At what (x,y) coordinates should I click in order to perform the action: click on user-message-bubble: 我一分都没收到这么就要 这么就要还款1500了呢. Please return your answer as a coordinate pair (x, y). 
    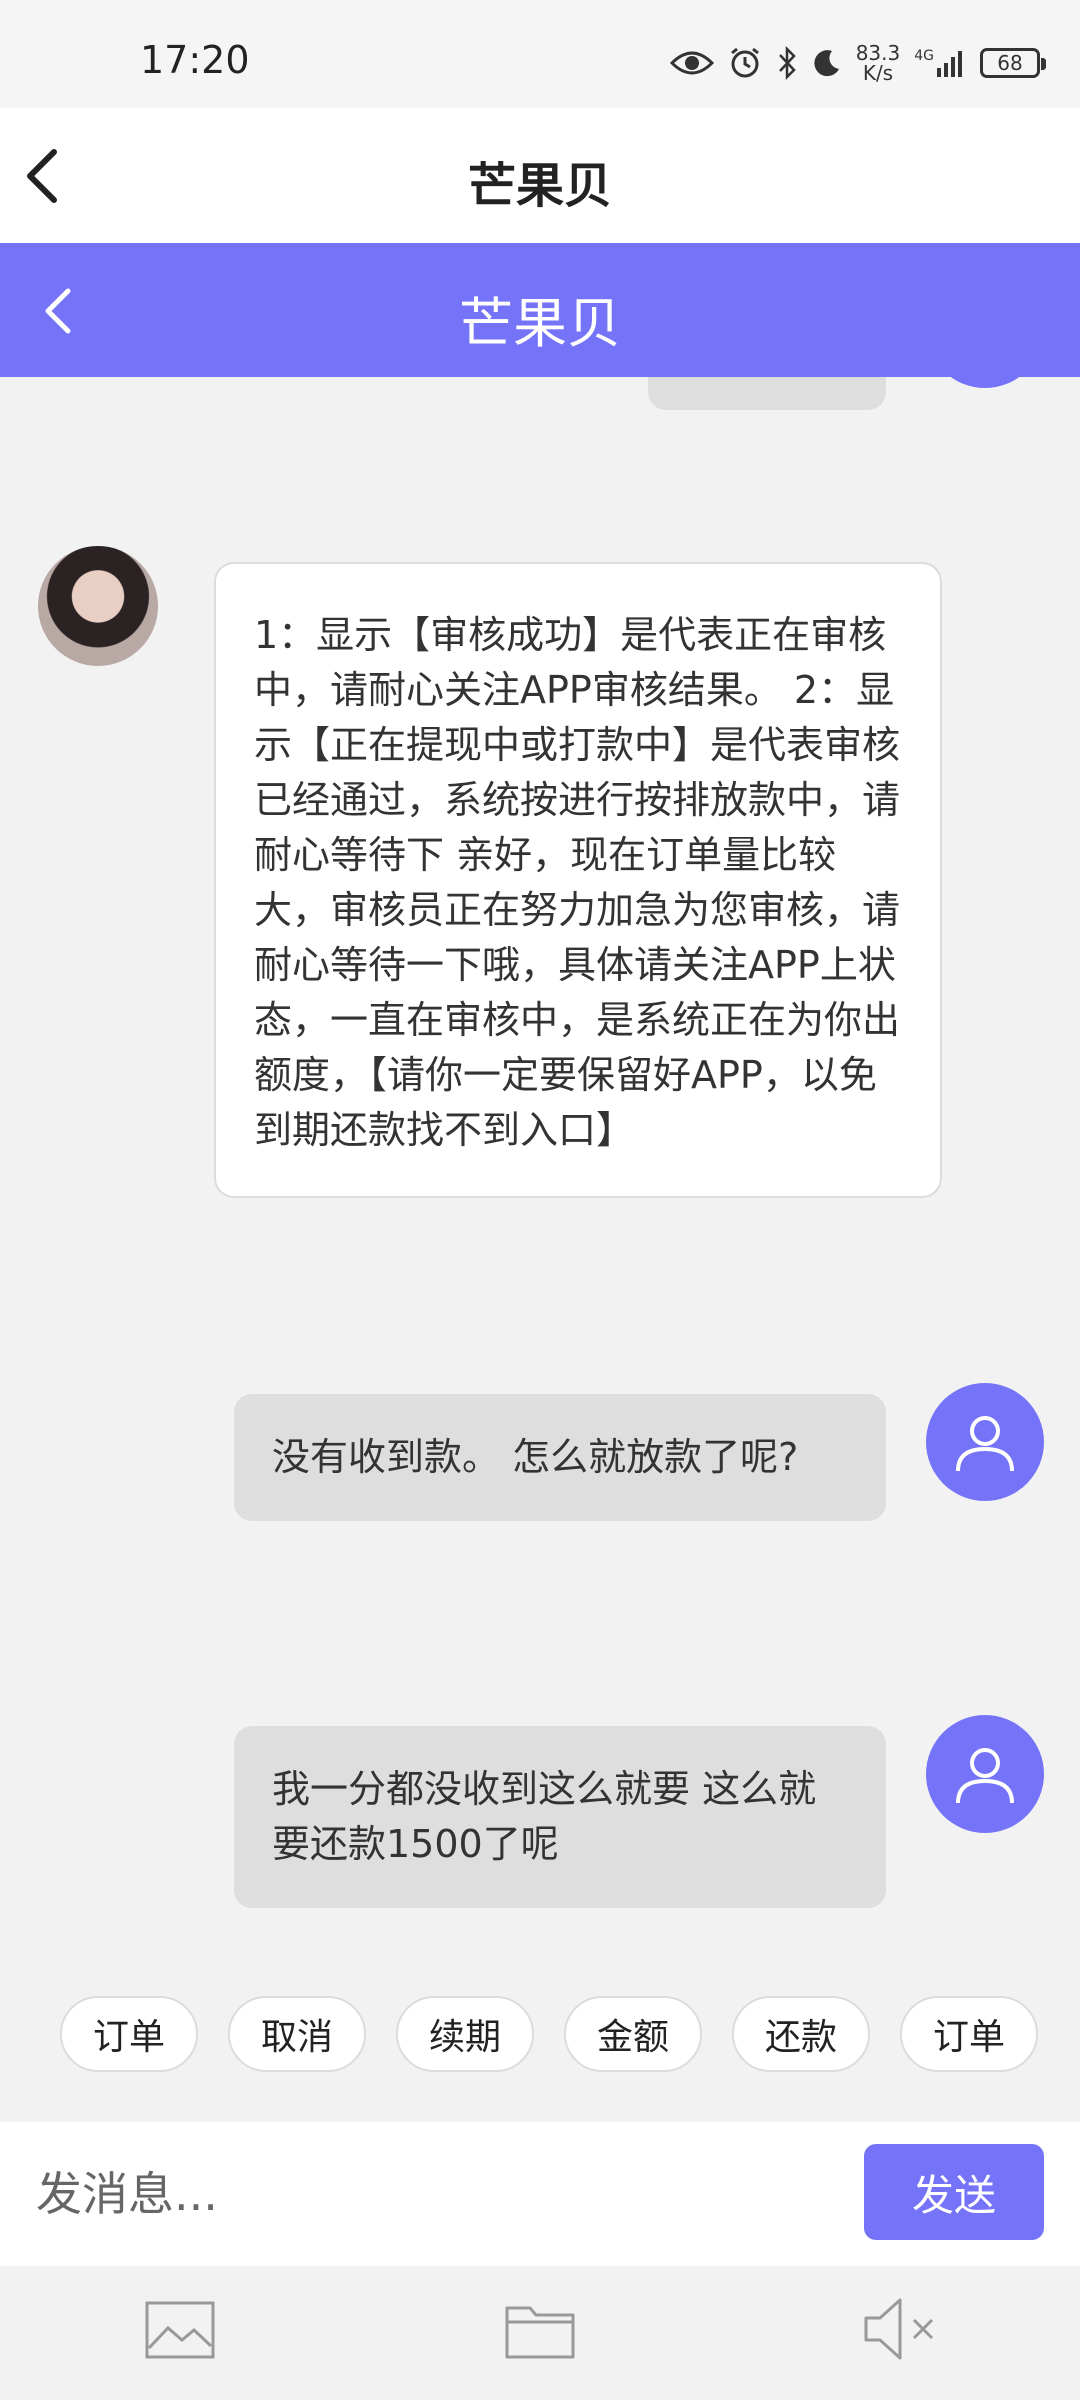
    Looking at the image, I should click on (560, 1817).